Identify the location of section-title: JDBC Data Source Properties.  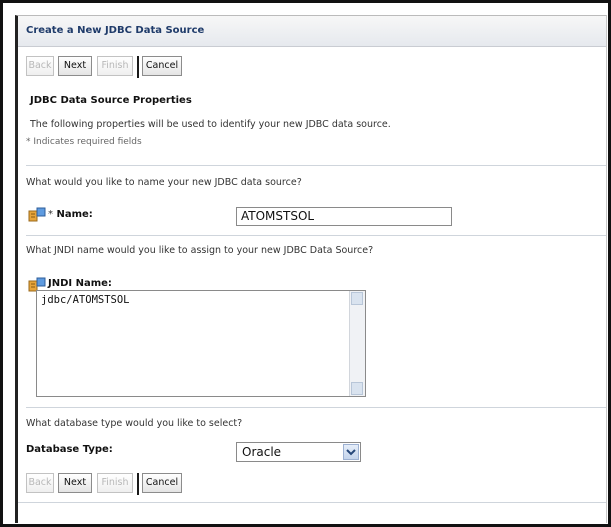
(111, 100).